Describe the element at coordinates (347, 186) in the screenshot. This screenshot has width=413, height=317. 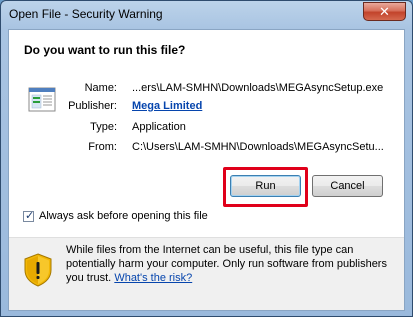
I see `cancel-button: Cancel` at that location.